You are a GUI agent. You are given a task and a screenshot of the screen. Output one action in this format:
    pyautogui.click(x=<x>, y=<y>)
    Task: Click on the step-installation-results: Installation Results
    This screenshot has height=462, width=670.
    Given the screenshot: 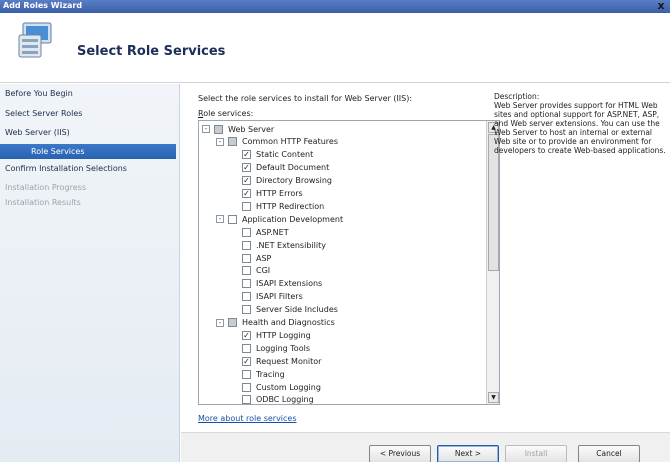 What is the action you would take?
    pyautogui.click(x=43, y=202)
    